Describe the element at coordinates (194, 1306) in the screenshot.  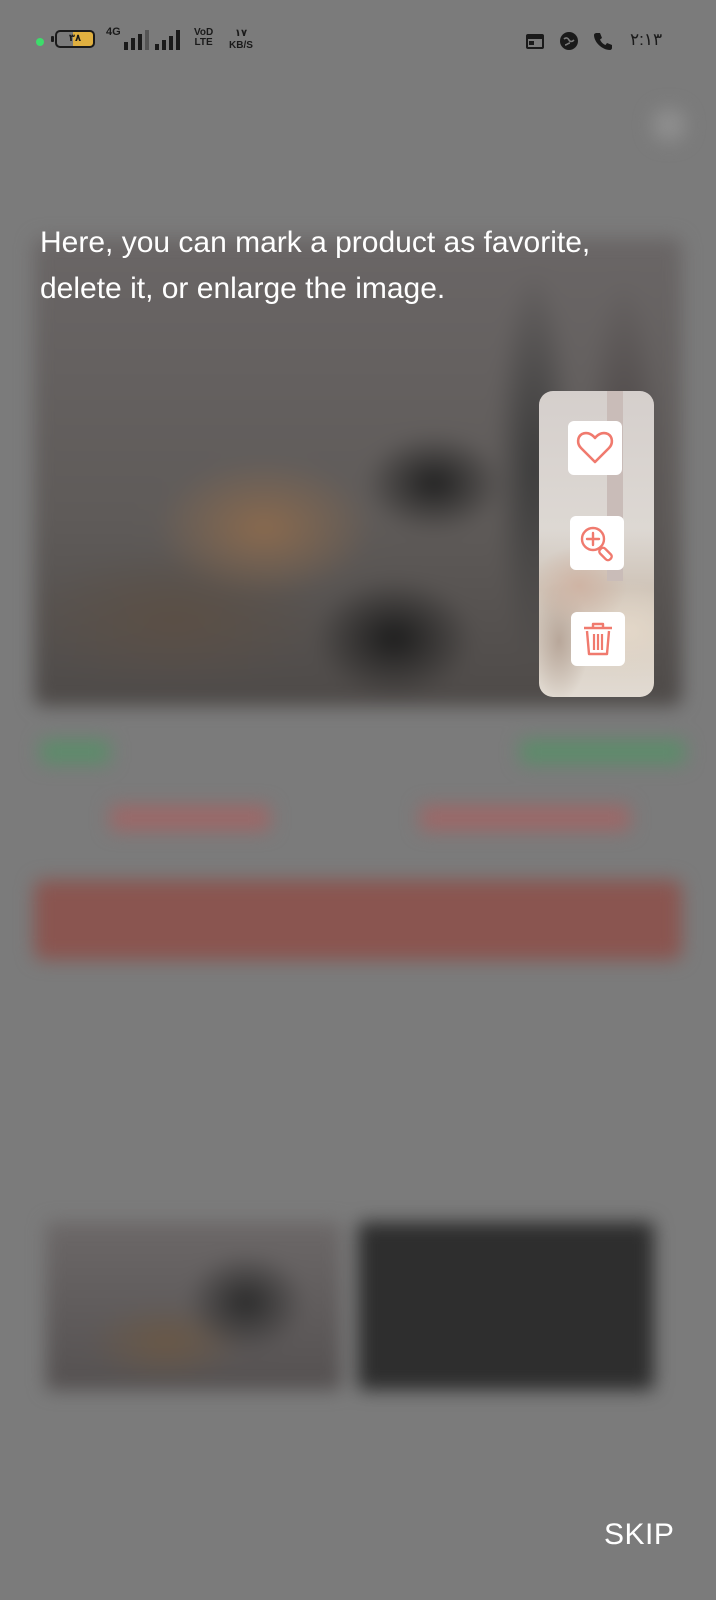
I see `background-thumbnail-left` at that location.